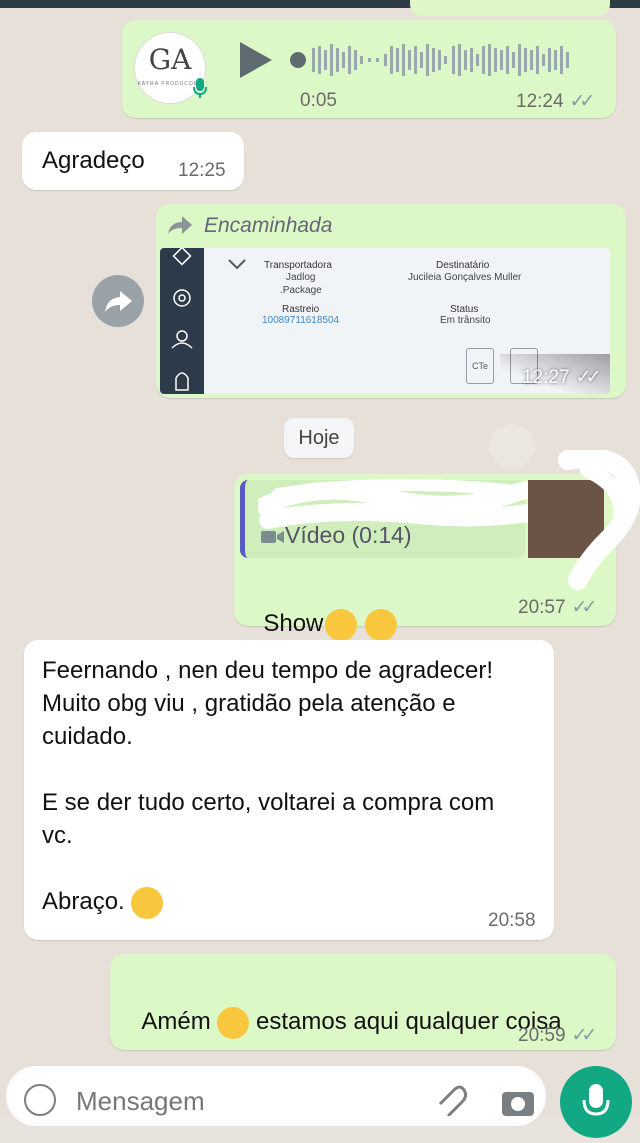 The width and height of the screenshot is (640, 1143). Describe the element at coordinates (540, 101) in the screenshot. I see `audio-time: 12:24` at that location.